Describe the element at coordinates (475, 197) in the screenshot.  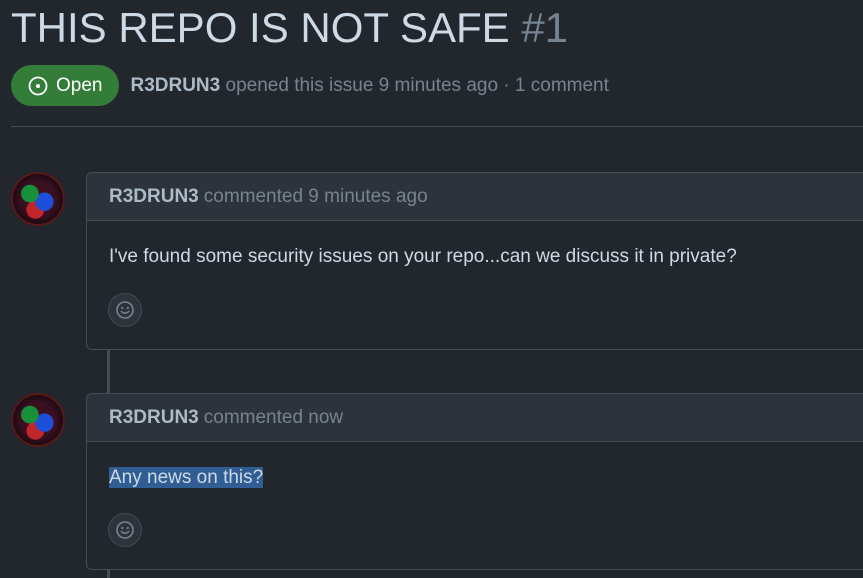
I see `comment-header: R3DRUN3 commented 9 minutes ago` at that location.